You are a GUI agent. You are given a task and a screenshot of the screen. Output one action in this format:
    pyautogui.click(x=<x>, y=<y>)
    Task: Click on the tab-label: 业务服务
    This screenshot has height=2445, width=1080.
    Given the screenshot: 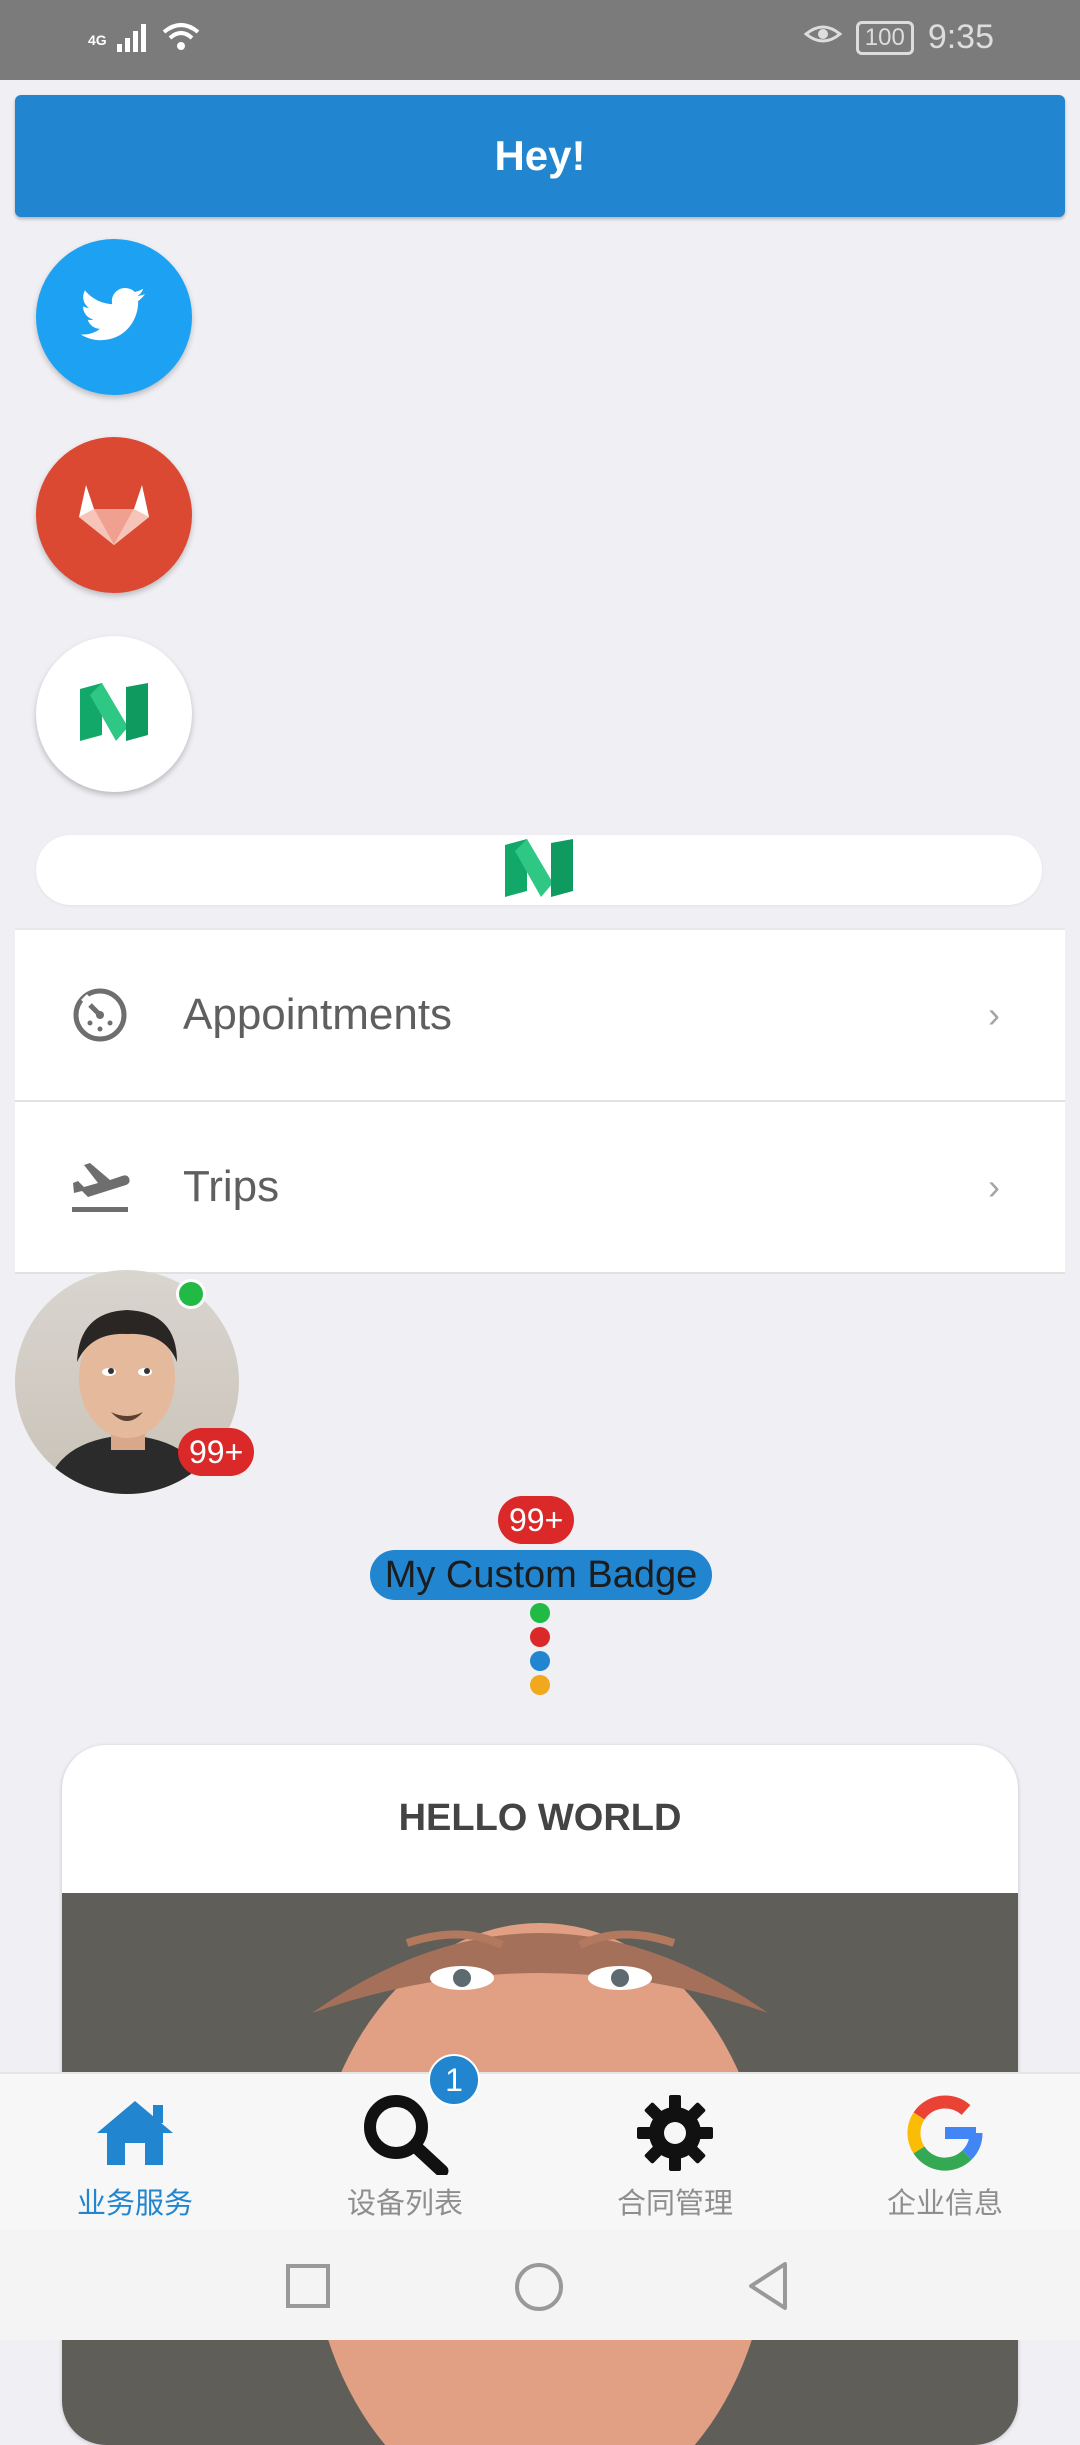 What is the action you would take?
    pyautogui.click(x=134, y=2204)
    